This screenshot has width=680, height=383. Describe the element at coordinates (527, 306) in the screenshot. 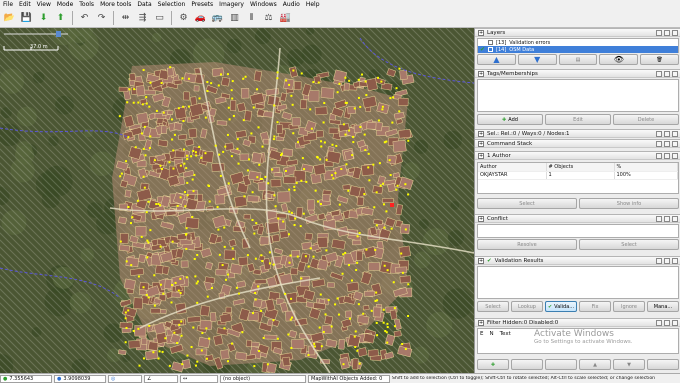

I see `lookup-button: Lookup` at that location.